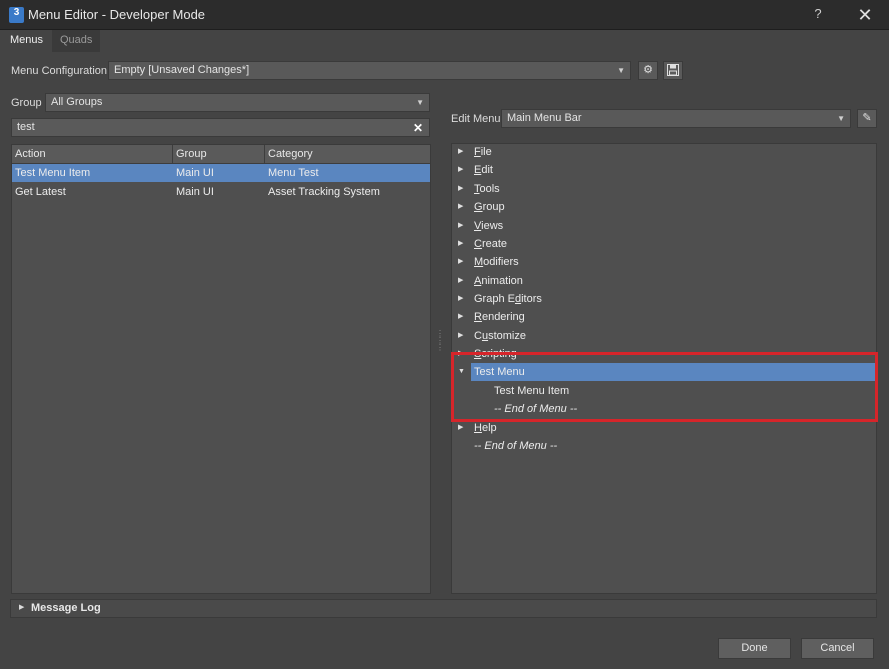  What do you see at coordinates (16, 15) in the screenshot?
I see `app-icon: 3` at bounding box center [16, 15].